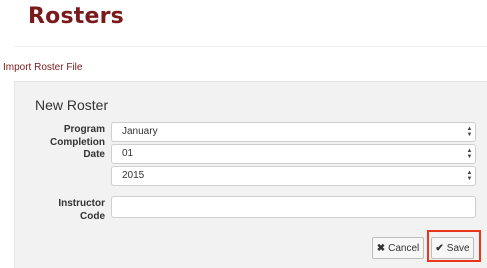  I want to click on instructor-code-input, so click(293, 207).